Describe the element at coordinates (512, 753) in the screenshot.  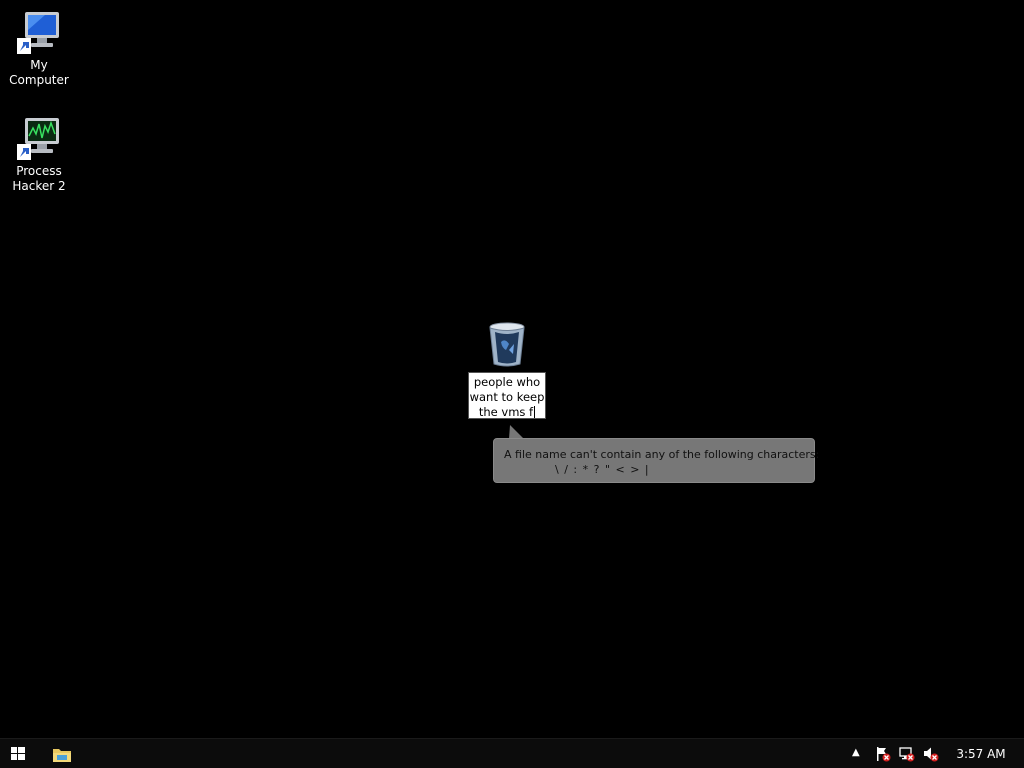
I see `taskbar: ▲ 3:57 AM` at that location.